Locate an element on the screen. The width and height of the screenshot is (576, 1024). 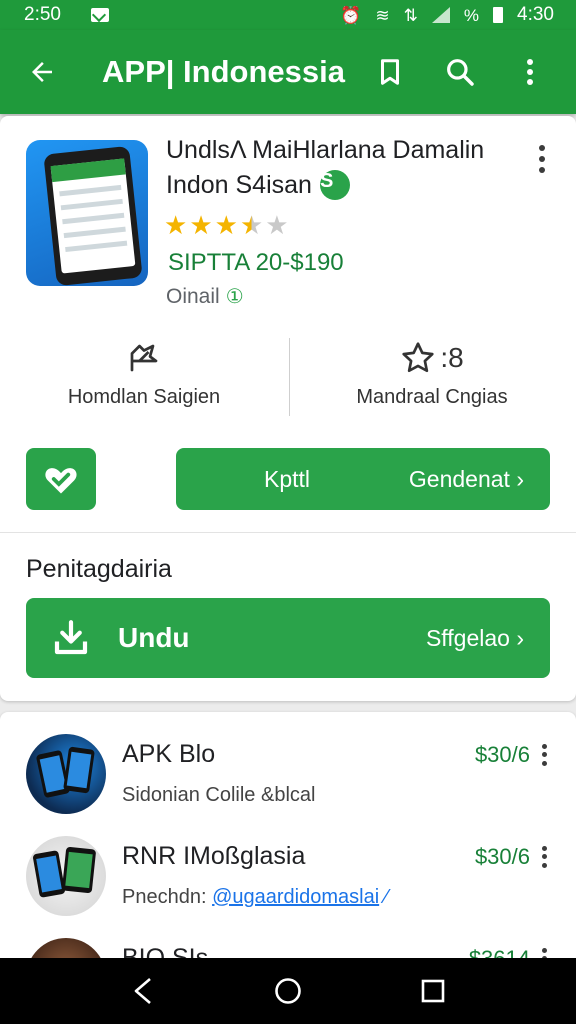
app-price: SIPTTA 20-$190 is located at coordinates (256, 262).